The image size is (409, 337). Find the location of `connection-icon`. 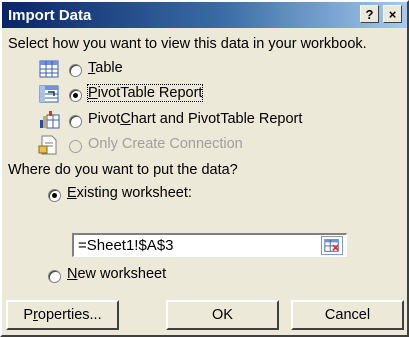

connection-icon is located at coordinates (47, 145).